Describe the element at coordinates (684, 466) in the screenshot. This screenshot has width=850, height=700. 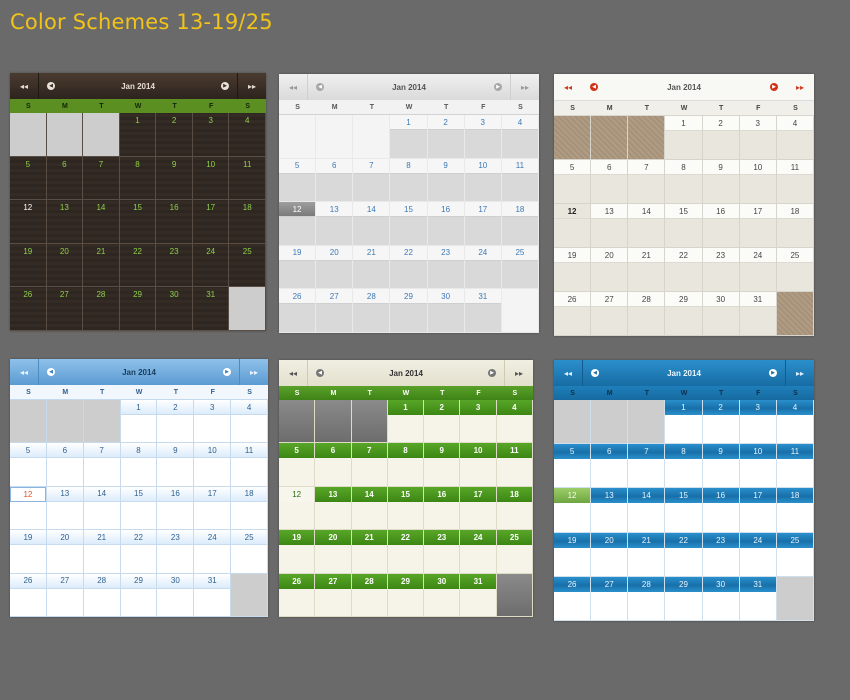
I see `day-cell: 8` at that location.